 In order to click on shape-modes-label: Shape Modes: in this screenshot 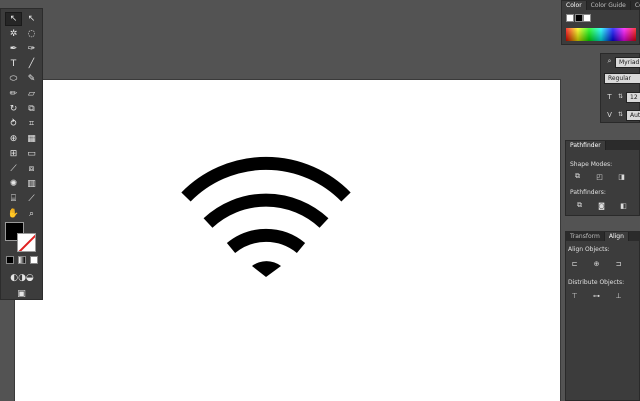, I will do `click(591, 164)`.